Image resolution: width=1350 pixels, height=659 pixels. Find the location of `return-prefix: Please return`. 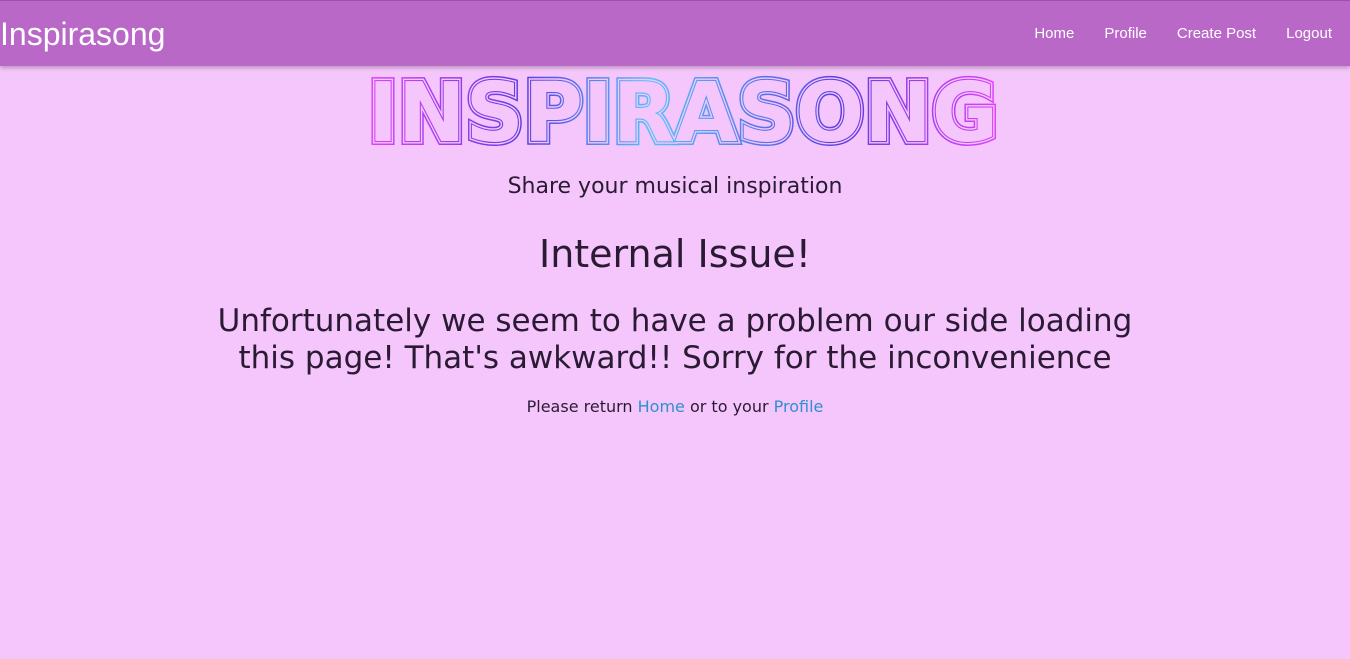

return-prefix: Please return is located at coordinates (582, 406).